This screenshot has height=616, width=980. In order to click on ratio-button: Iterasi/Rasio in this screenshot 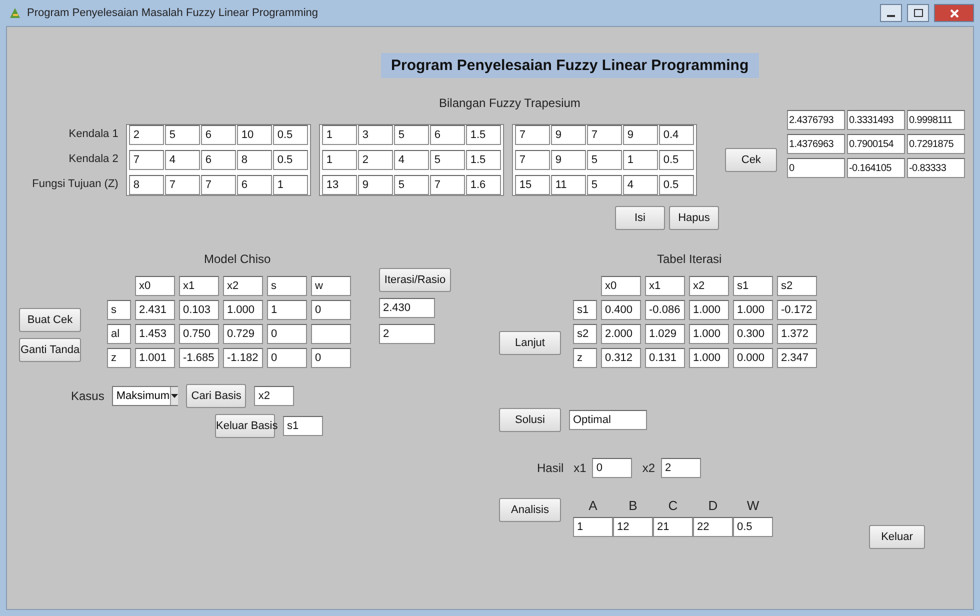, I will do `click(415, 280)`.